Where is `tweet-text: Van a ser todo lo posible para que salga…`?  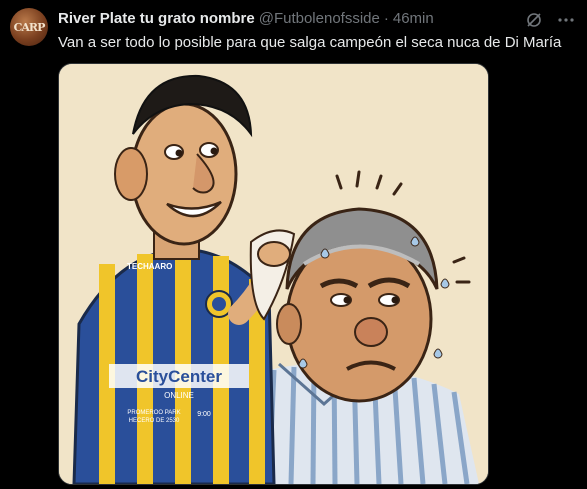 tweet-text: Van a ser todo lo posible para que salga… is located at coordinates (310, 42).